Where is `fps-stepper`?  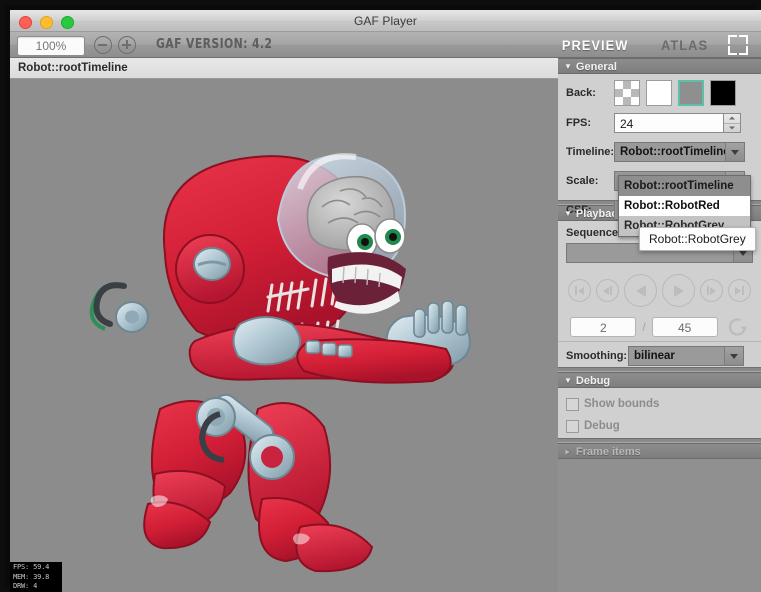 fps-stepper is located at coordinates (732, 123).